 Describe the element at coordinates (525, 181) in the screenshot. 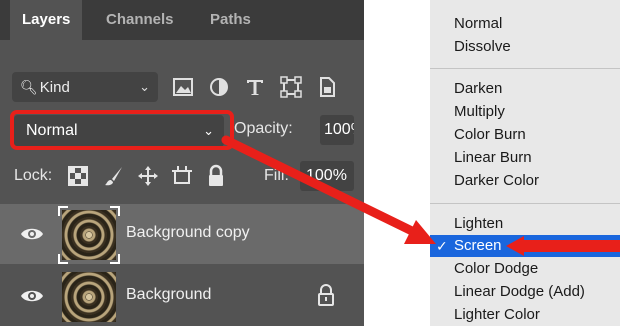

I see `menu-item-darker-color: Darker Color` at that location.